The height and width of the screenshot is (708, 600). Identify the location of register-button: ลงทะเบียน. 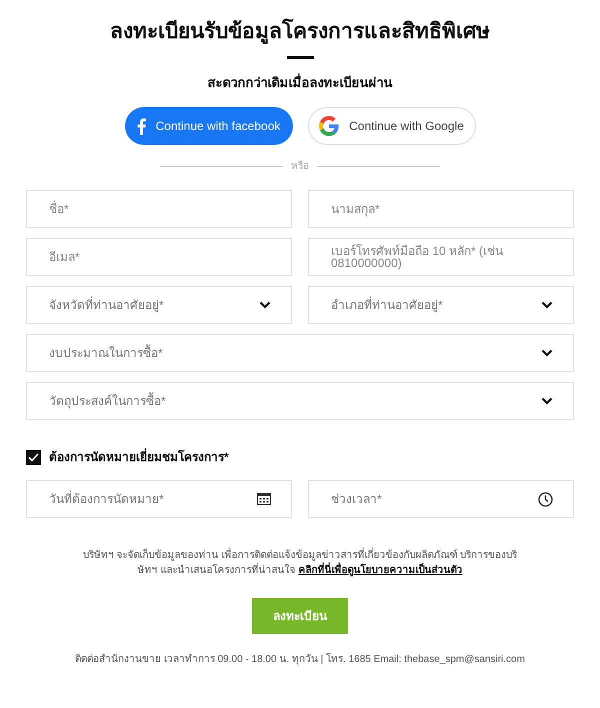
(300, 616).